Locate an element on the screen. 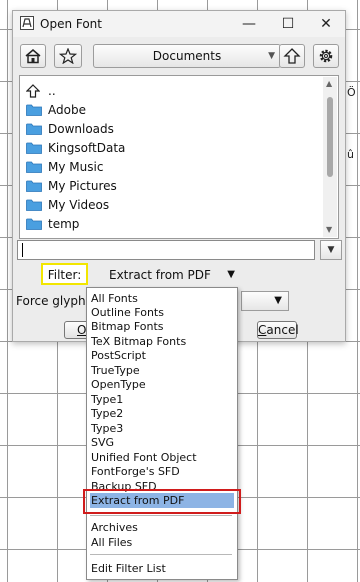 This screenshot has width=360, height=582. location-dropdown: Documents ▼ is located at coordinates (187, 56).